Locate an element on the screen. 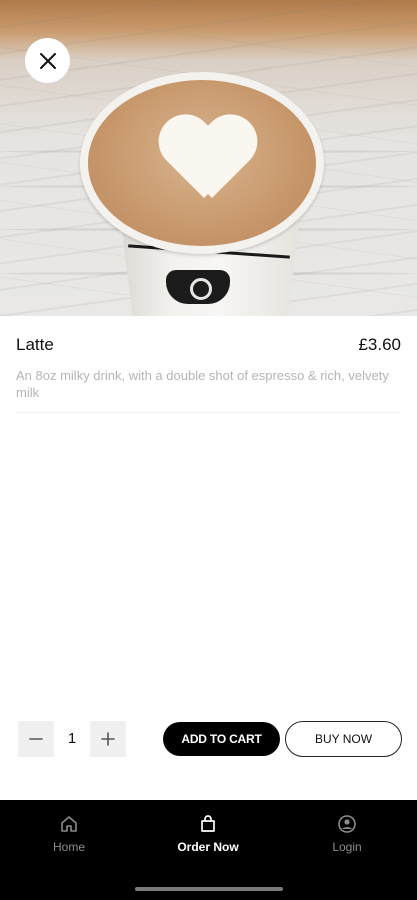 This screenshot has height=900, width=417. product-name: Latte is located at coordinates (35, 344).